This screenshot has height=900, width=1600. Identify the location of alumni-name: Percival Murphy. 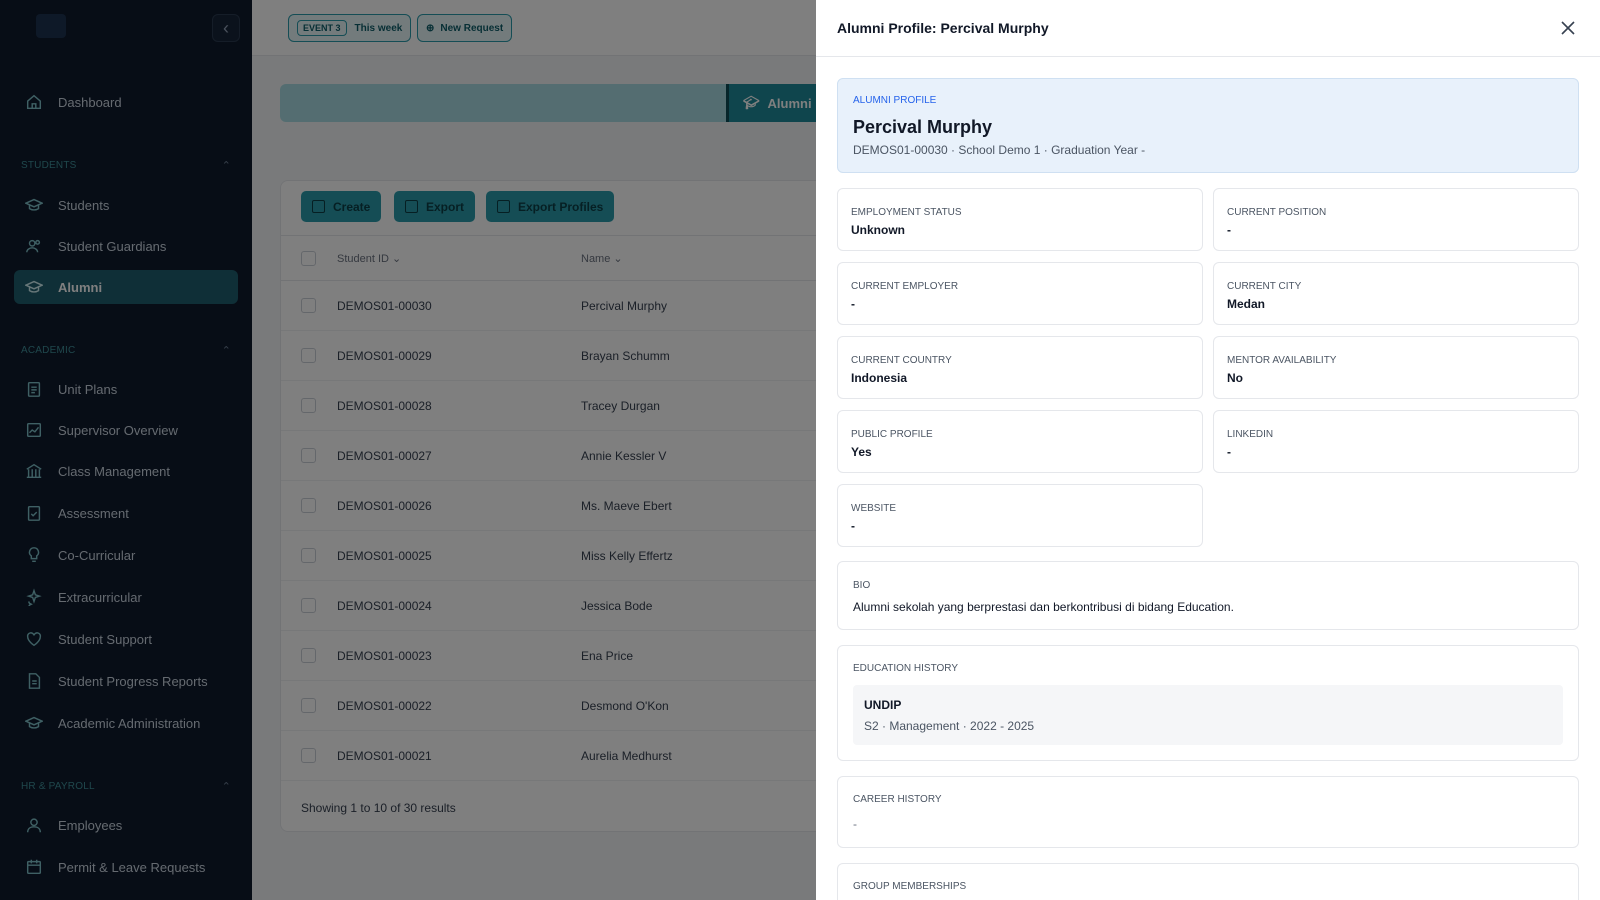
(923, 127).